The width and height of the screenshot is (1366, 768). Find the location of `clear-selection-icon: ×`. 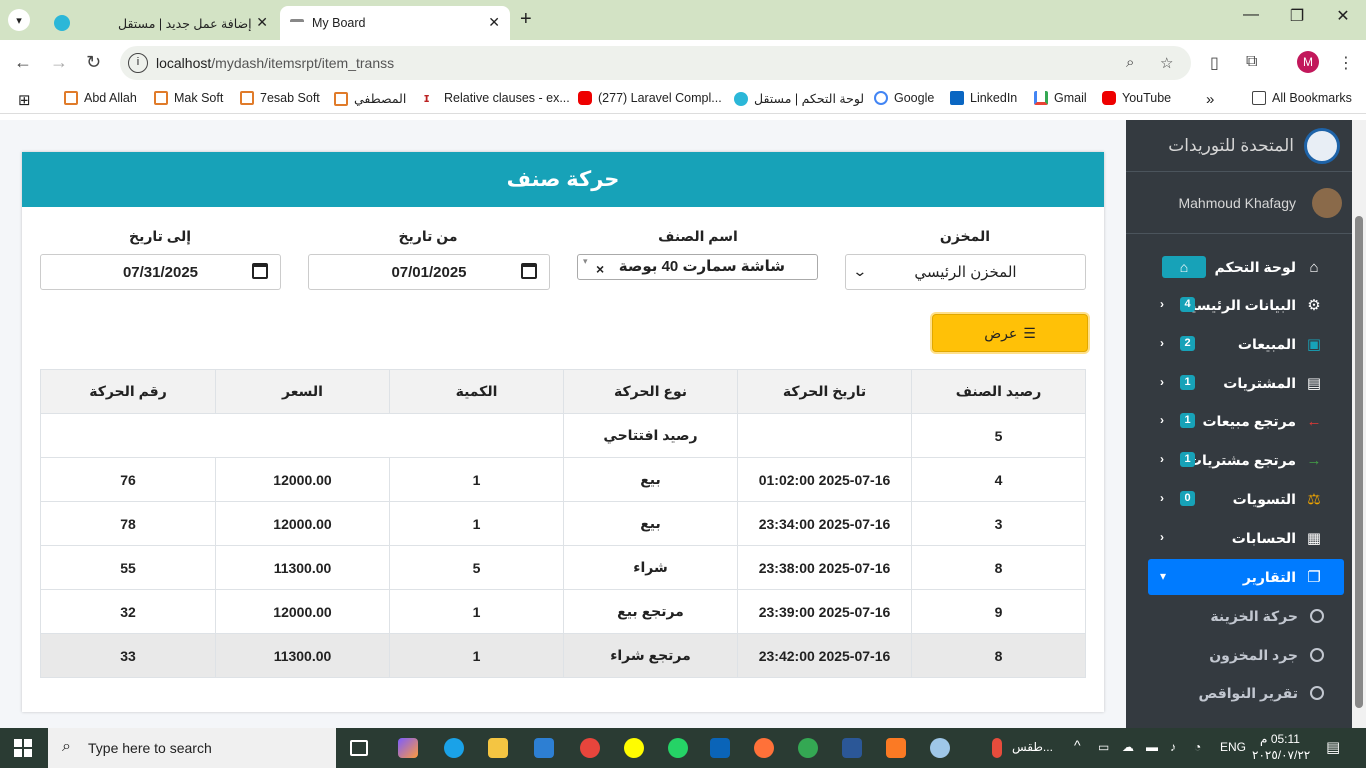

clear-selection-icon: × is located at coordinates (600, 269).